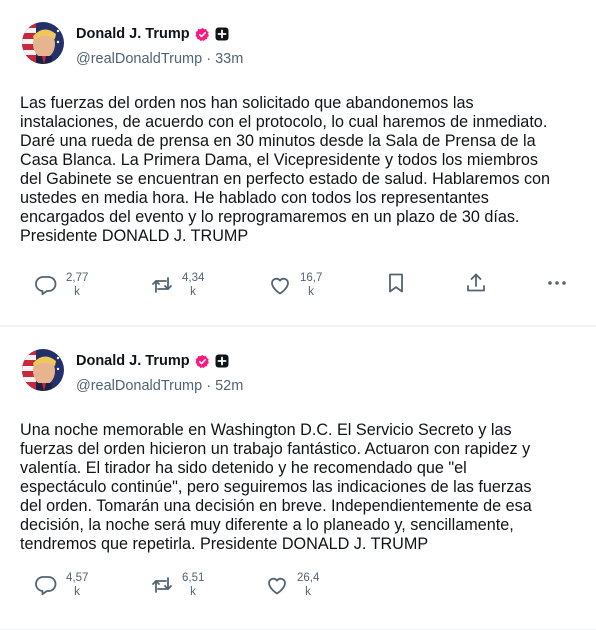 Image resolution: width=596 pixels, height=630 pixels. I want to click on post-actions: 4,57 k 6,51 k 26,4 k, so click(298, 591).